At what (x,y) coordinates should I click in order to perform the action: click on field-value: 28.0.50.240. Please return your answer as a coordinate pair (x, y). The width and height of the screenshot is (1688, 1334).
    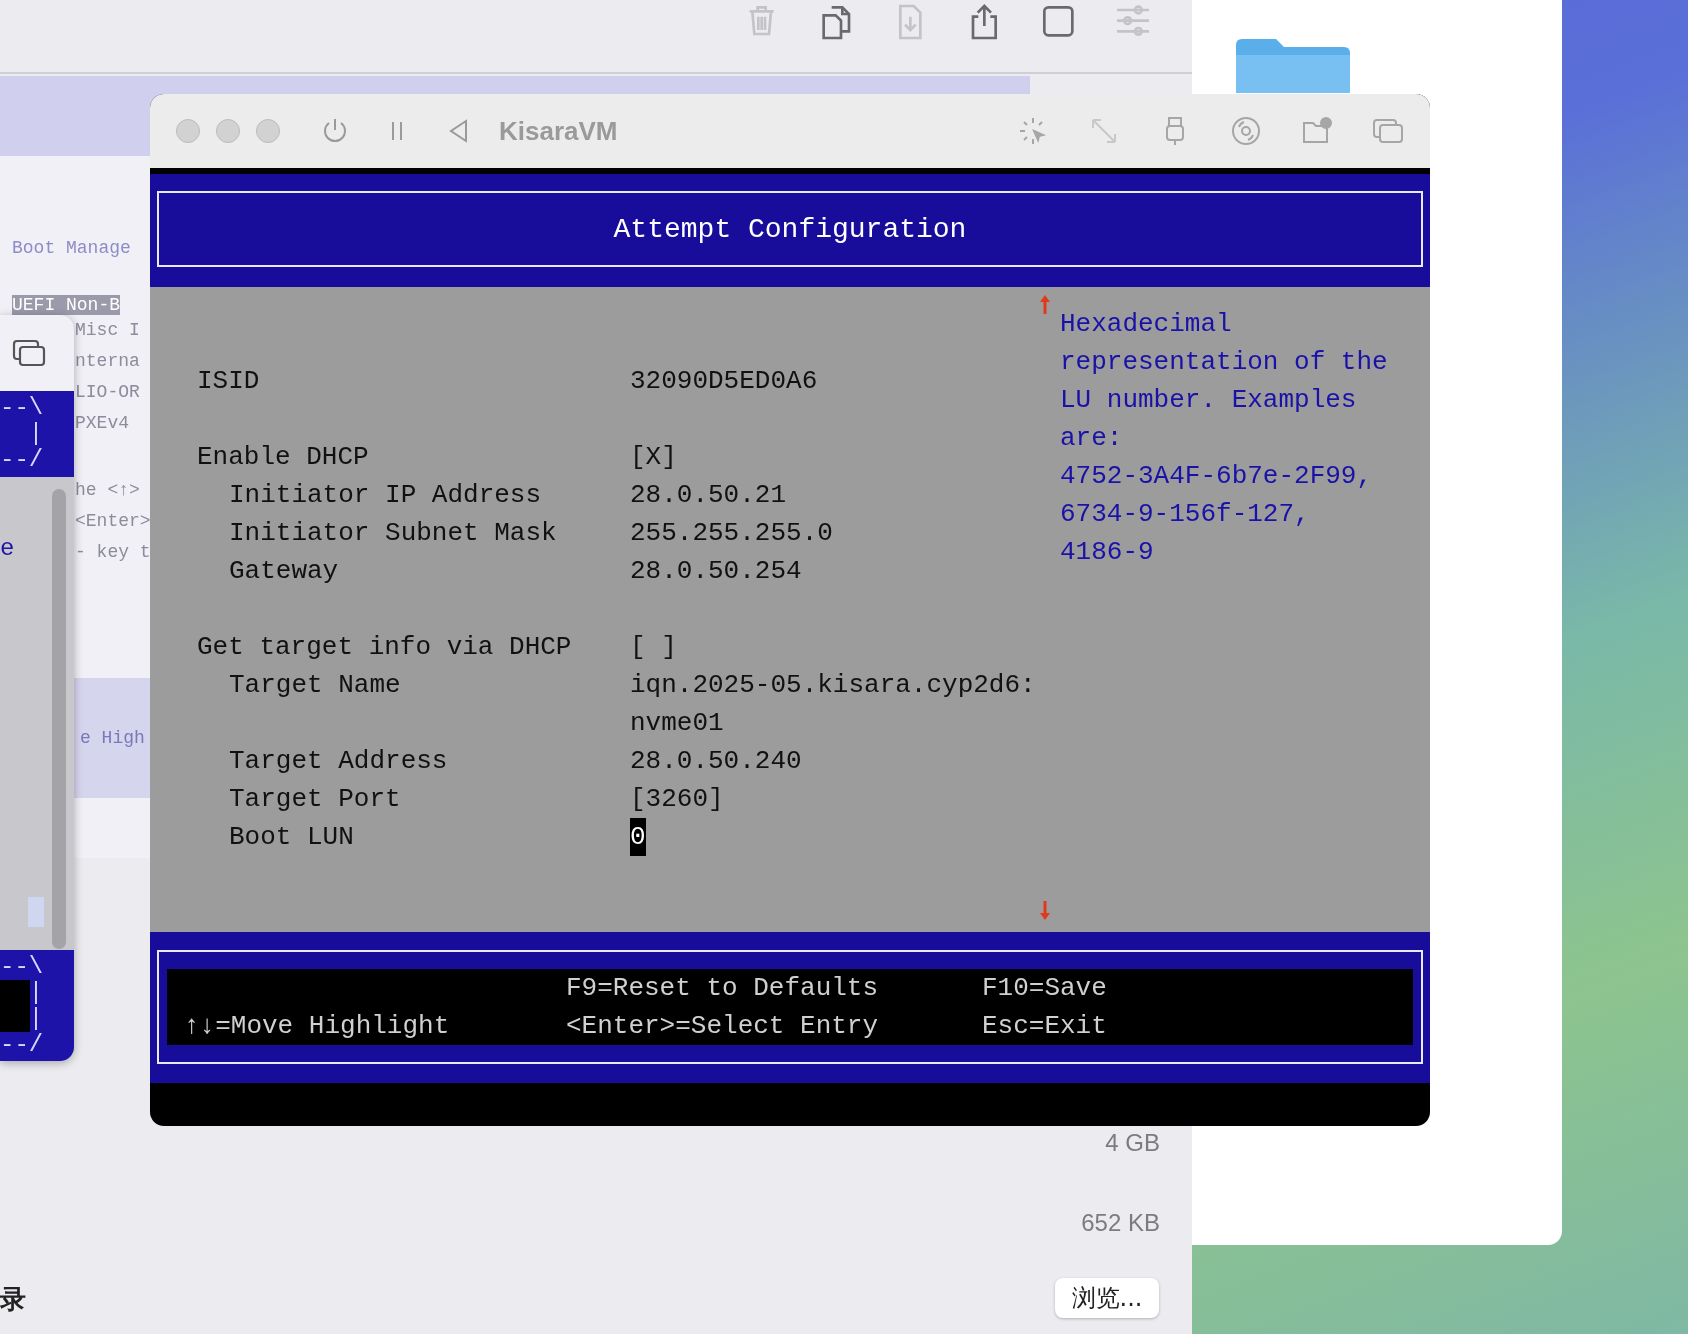
    Looking at the image, I should click on (716, 761).